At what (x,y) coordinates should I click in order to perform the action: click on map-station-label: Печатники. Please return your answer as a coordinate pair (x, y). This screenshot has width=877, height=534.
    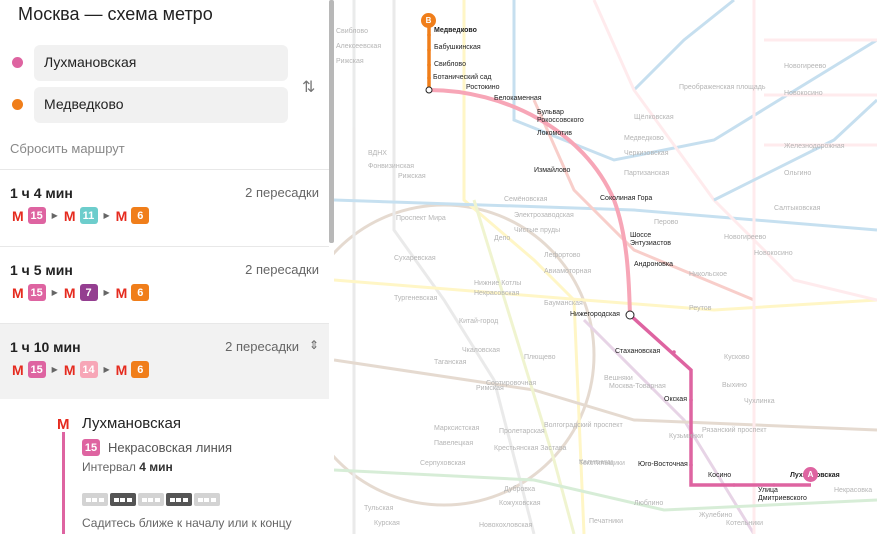
    Looking at the image, I should click on (606, 521).